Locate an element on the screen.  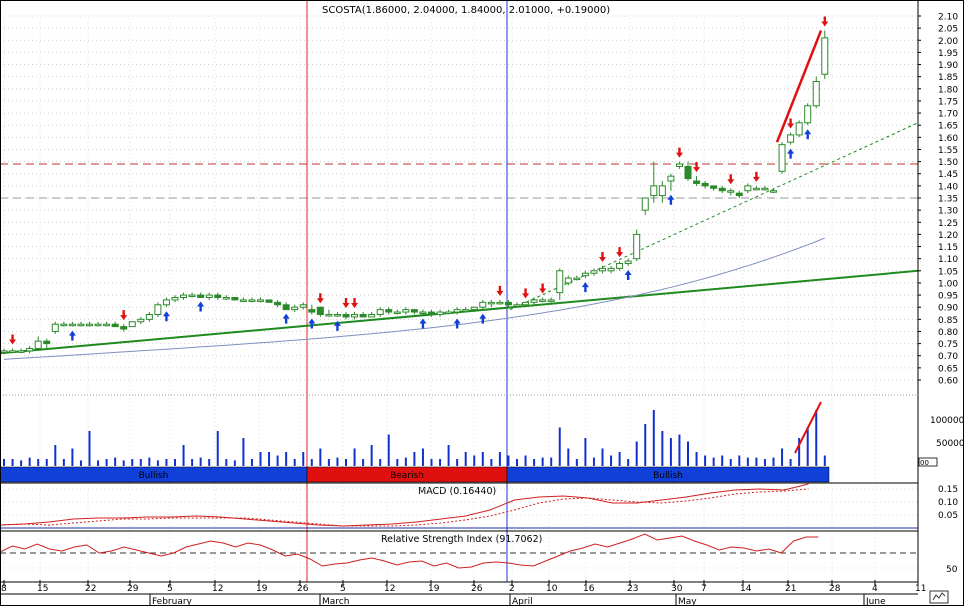
trend-segment-label: Bearish is located at coordinates (407, 476).